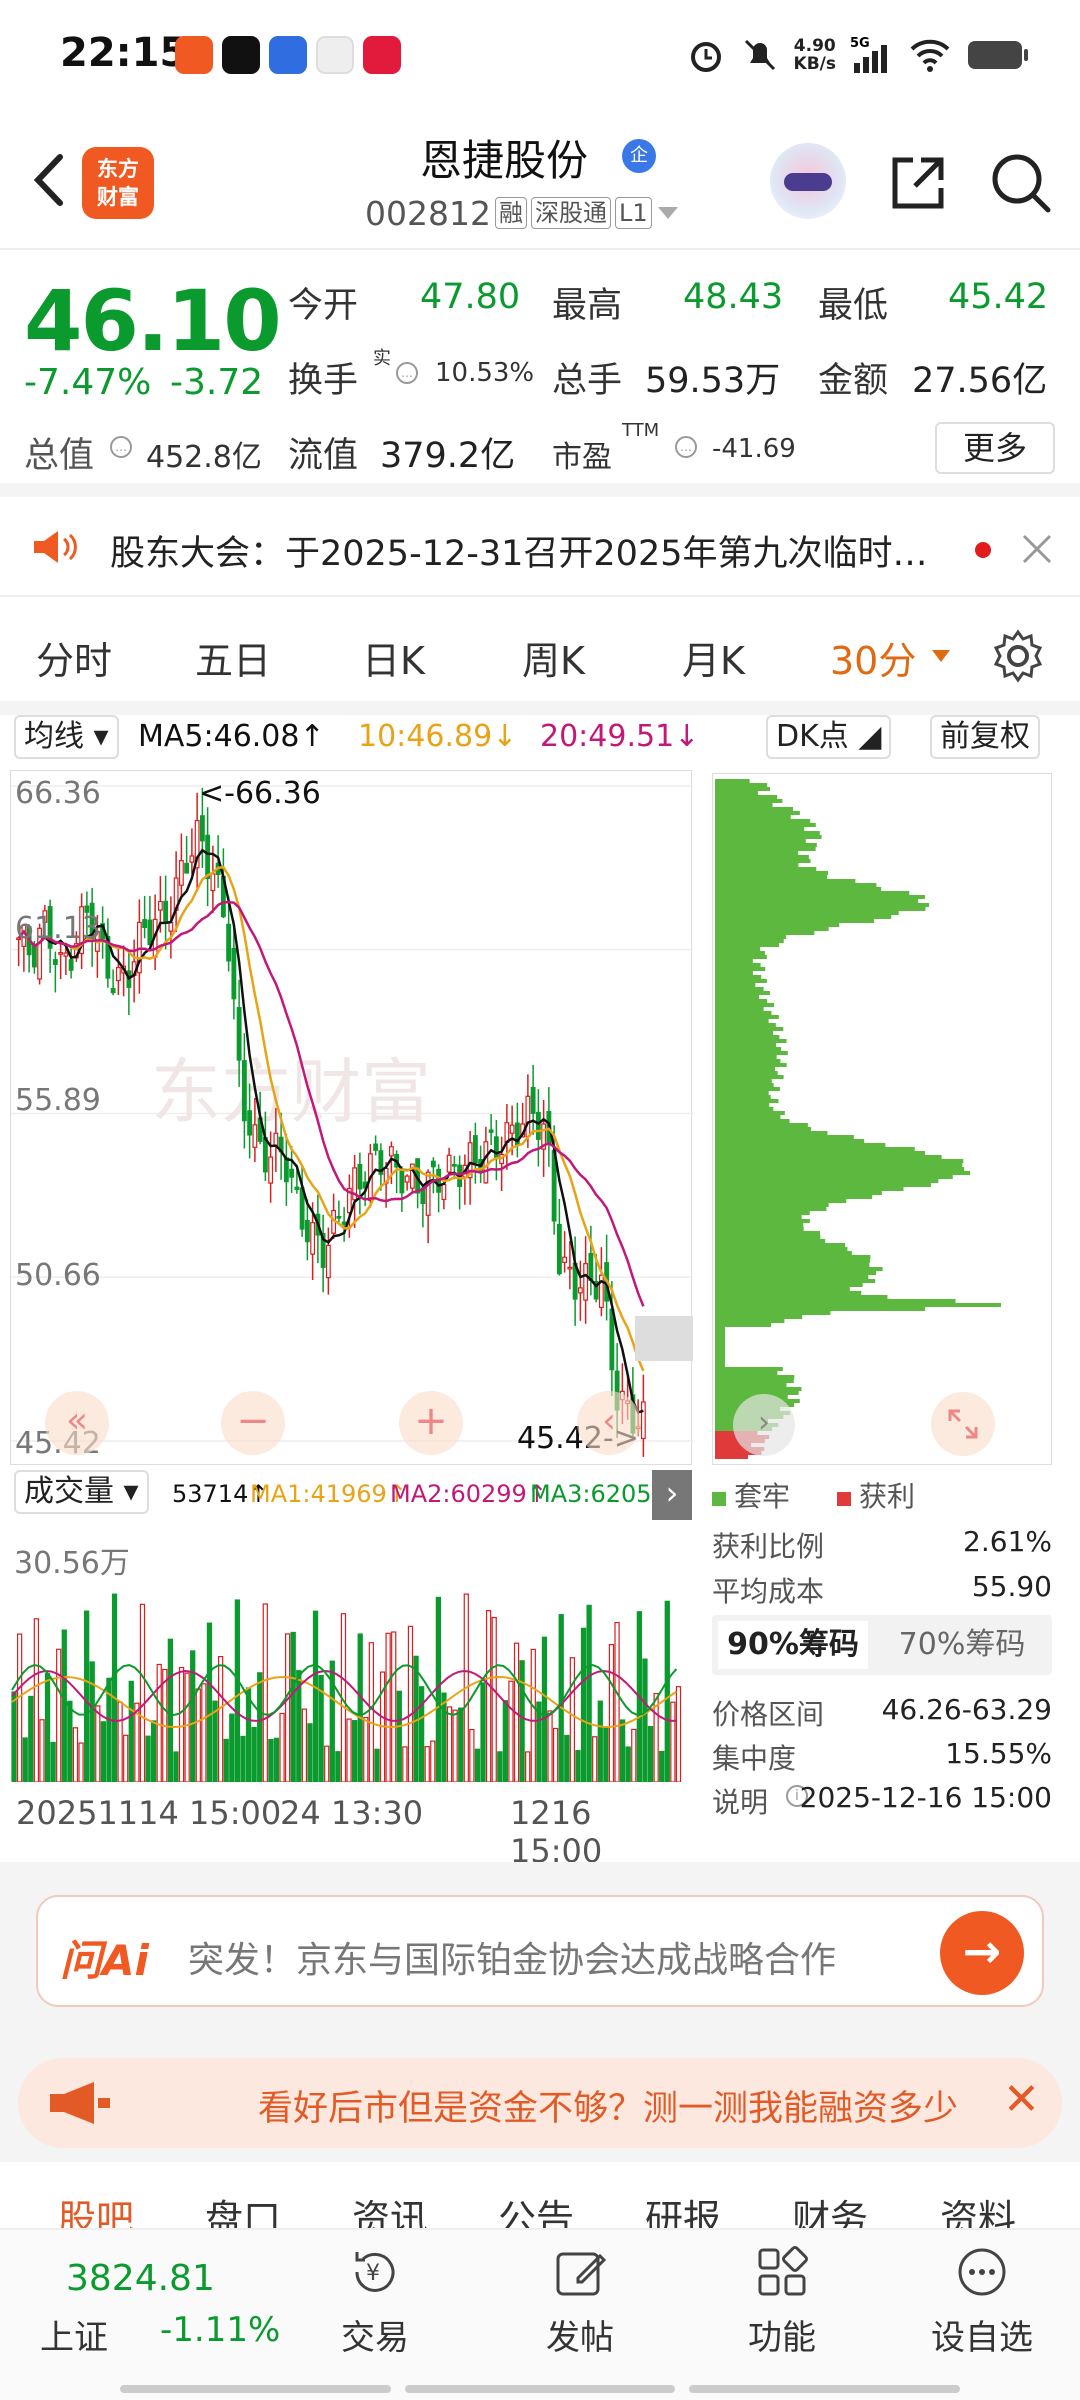  Describe the element at coordinates (882, 1119) in the screenshot. I see `chip-distribution-chart: ›` at that location.